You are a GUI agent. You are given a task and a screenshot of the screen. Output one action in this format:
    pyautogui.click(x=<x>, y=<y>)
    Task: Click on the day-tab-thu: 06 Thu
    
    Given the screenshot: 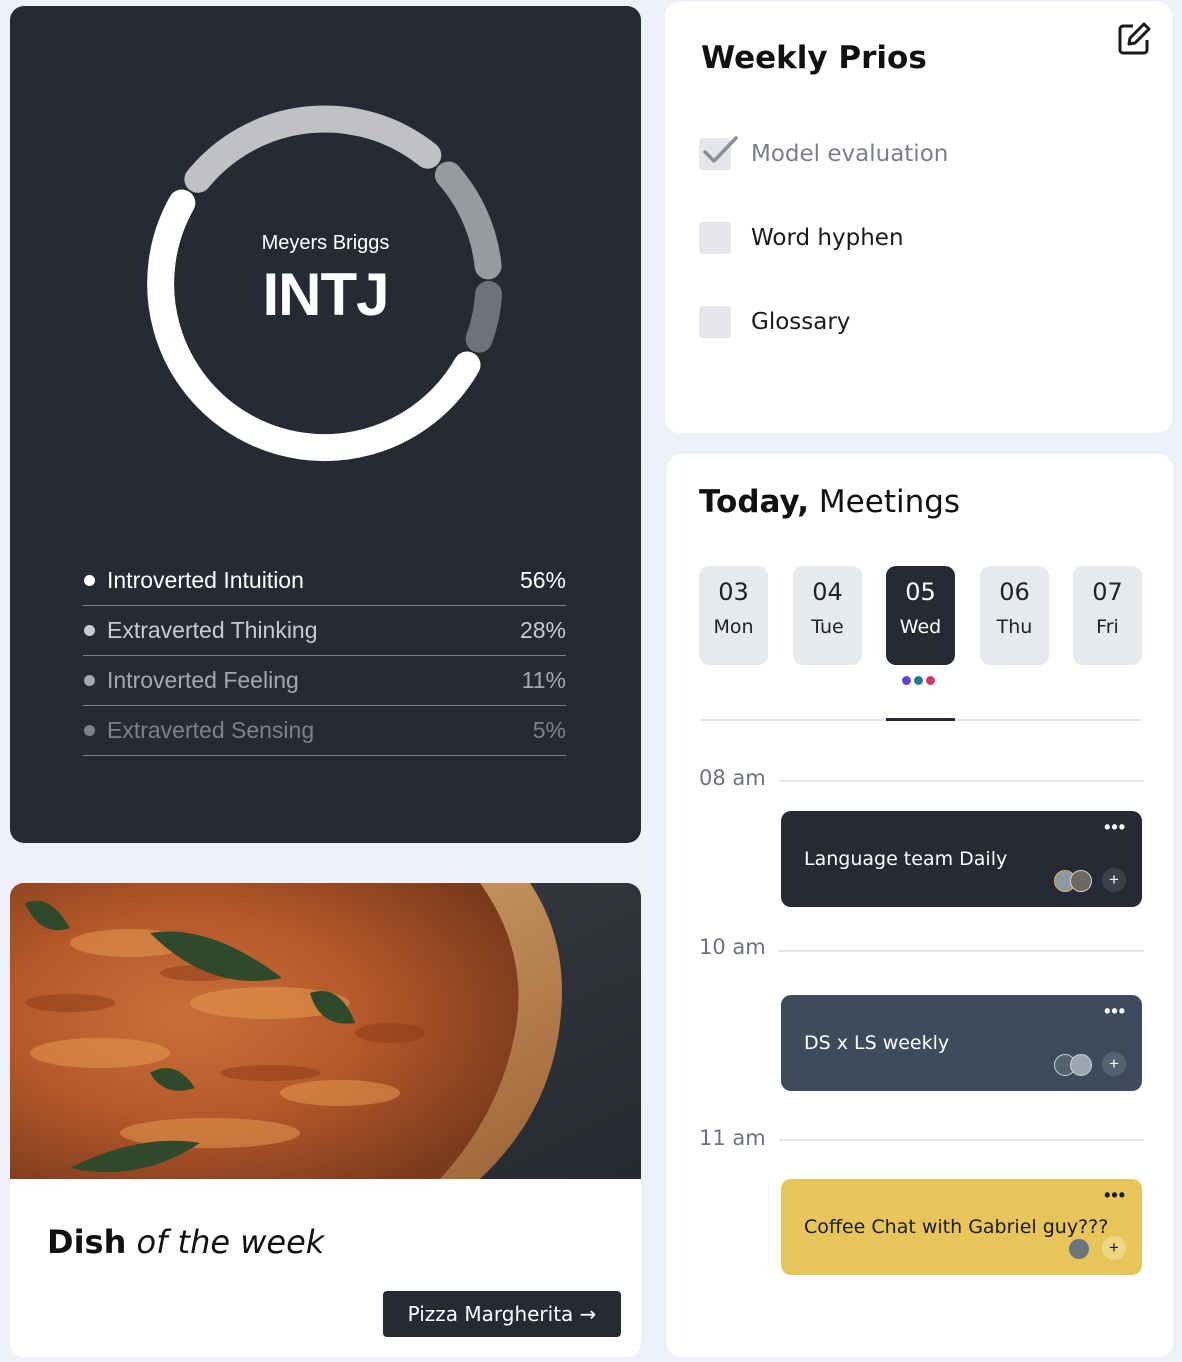 What is the action you would take?
    pyautogui.click(x=1014, y=615)
    